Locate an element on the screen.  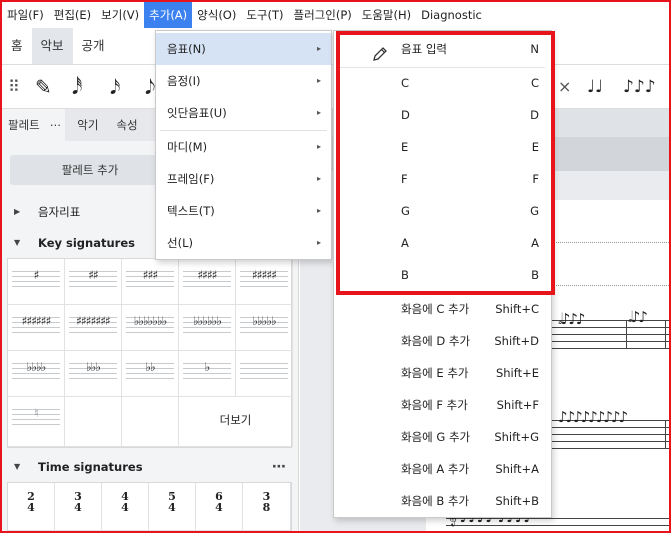
menu-item-measures: 마디(M) ▸ is located at coordinates (243, 147).